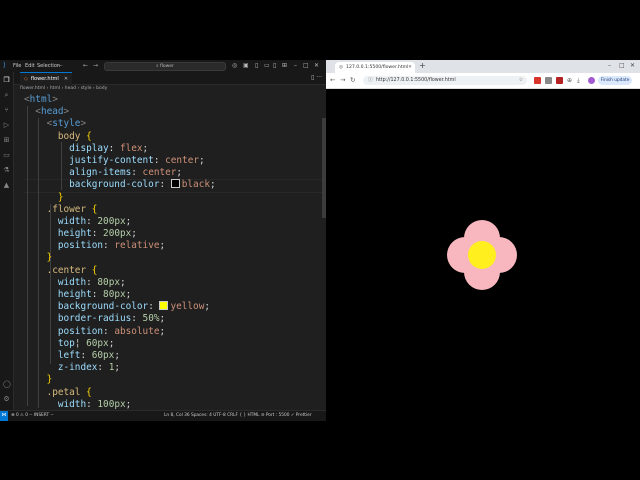 The width and height of the screenshot is (640, 480). Describe the element at coordinates (95, 65) in the screenshot. I see `forward-arrow-icon: →` at that location.